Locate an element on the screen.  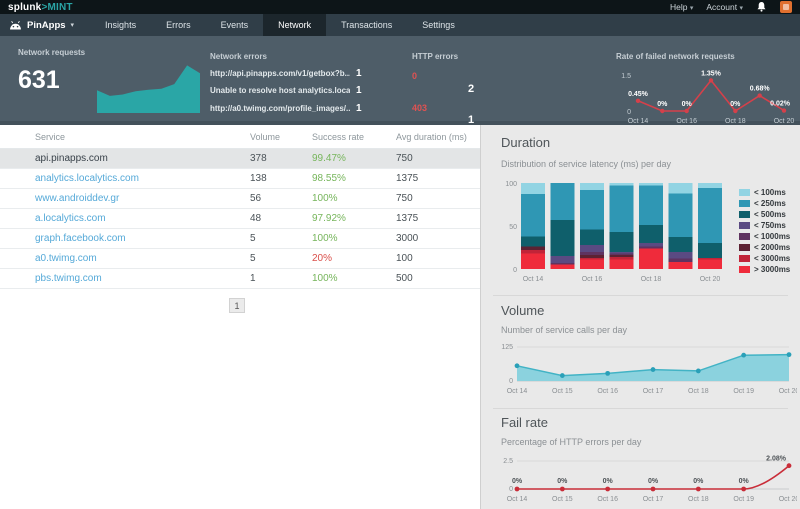
duration-section-title: Duration is located at coordinates (526, 142).